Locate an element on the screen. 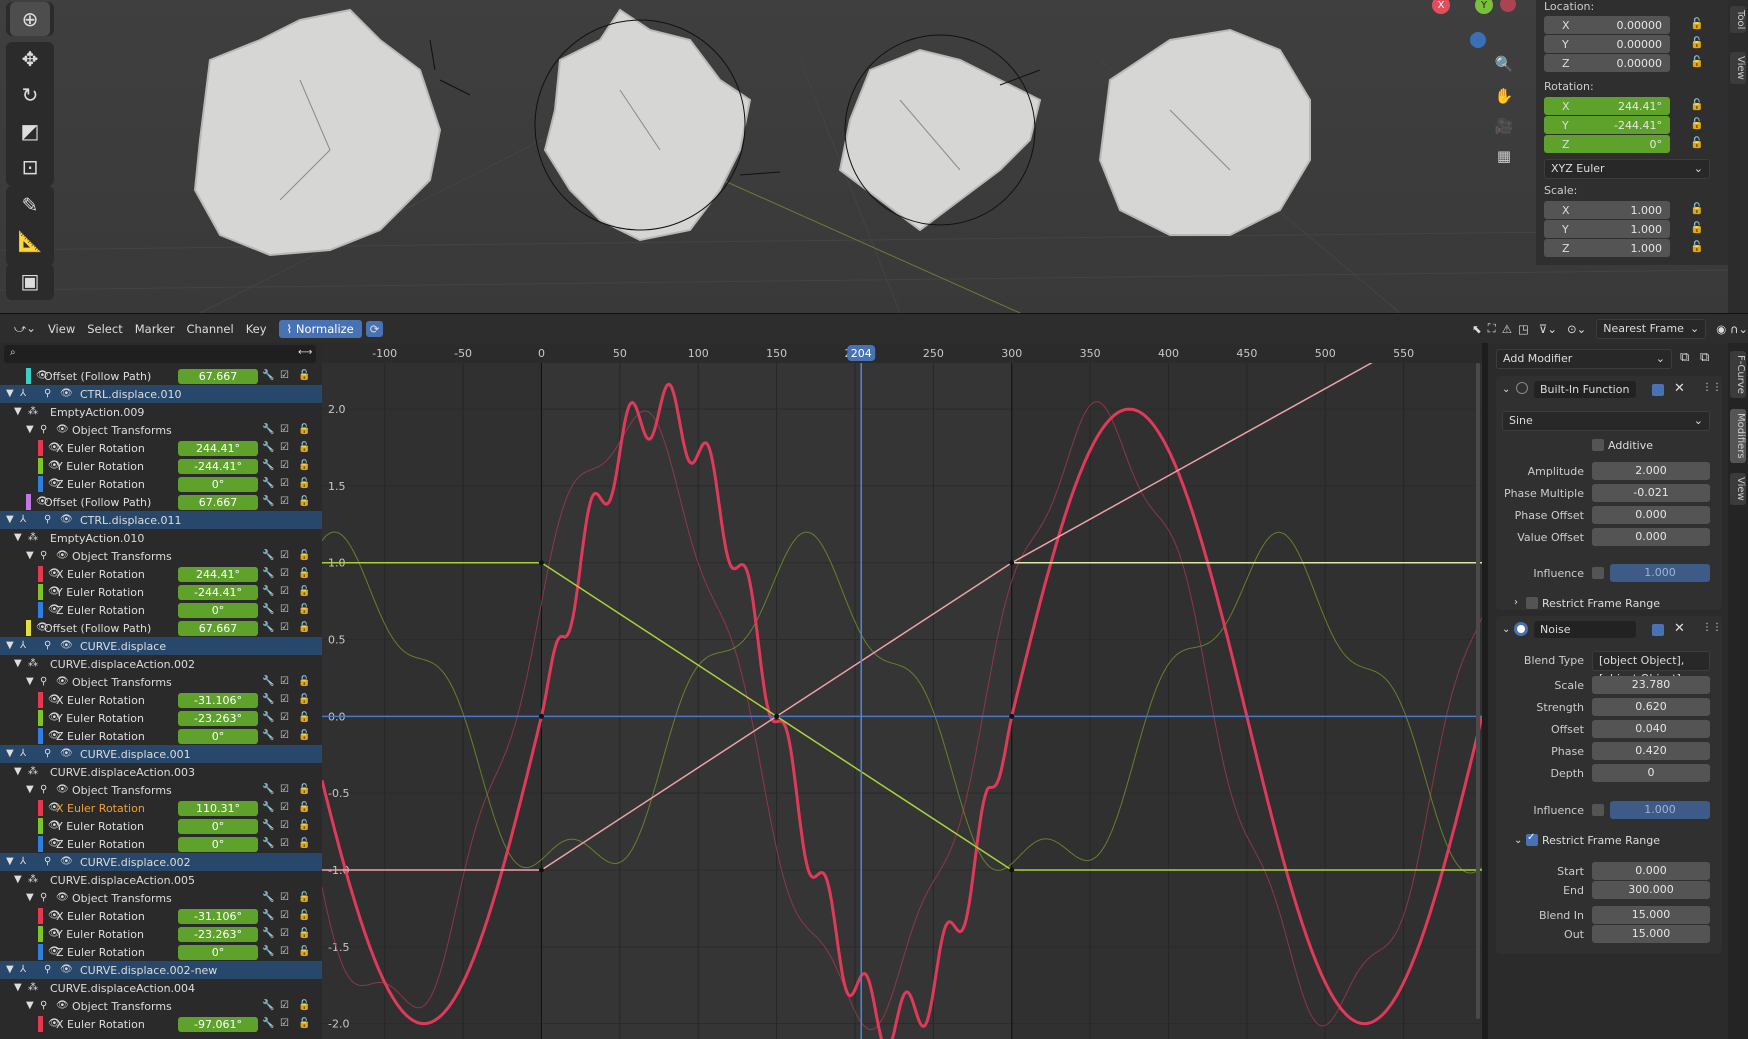  rotate-tool-icon: ↻ is located at coordinates (30, 95).